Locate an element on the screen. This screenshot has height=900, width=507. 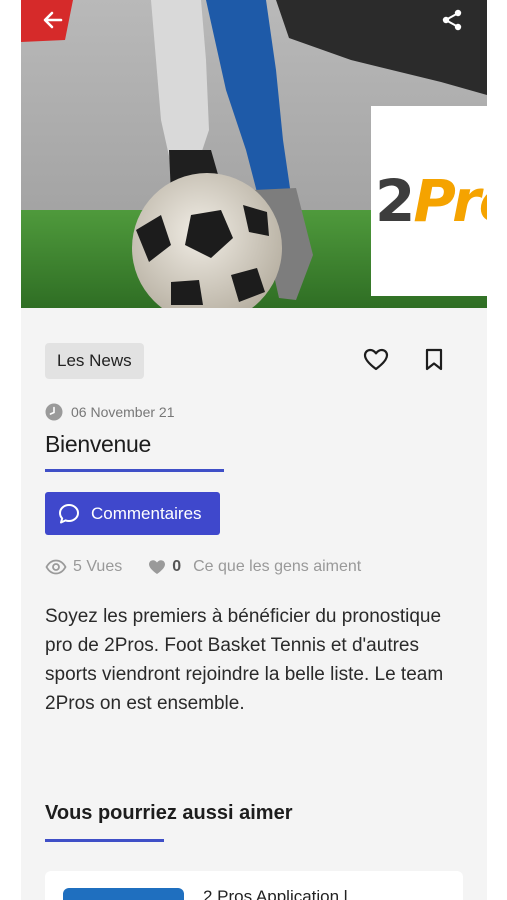
likes-stat: 0 Ce que les gens aiment is located at coordinates (254, 567).